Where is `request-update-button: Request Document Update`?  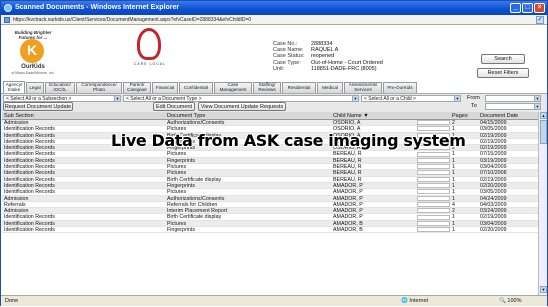
request-update-button: Request Document Update is located at coordinates (38, 106).